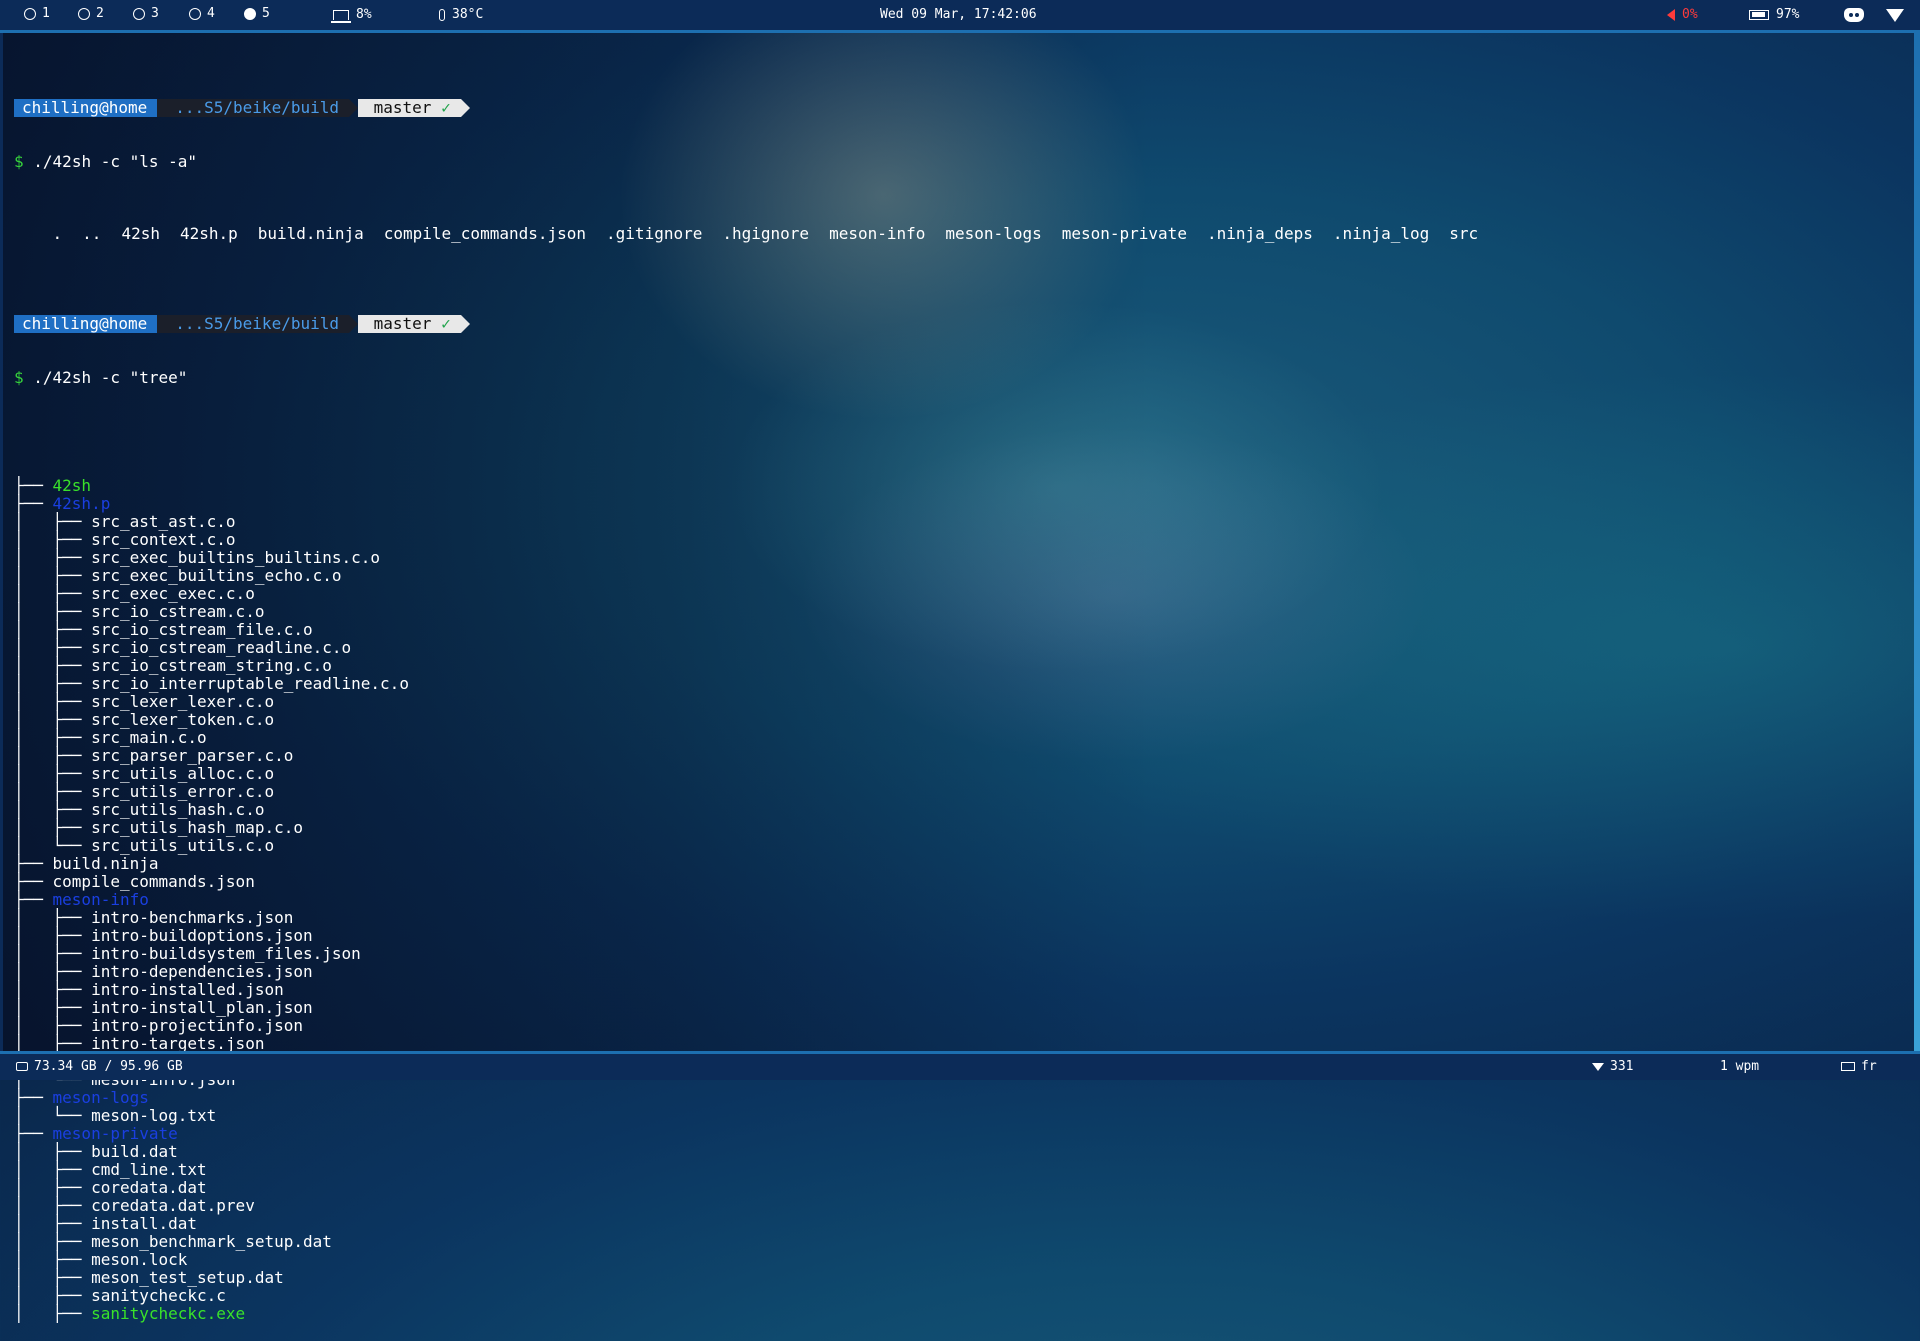  What do you see at coordinates (1774, 14) in the screenshot?
I see `battery-indicator: 97%` at bounding box center [1774, 14].